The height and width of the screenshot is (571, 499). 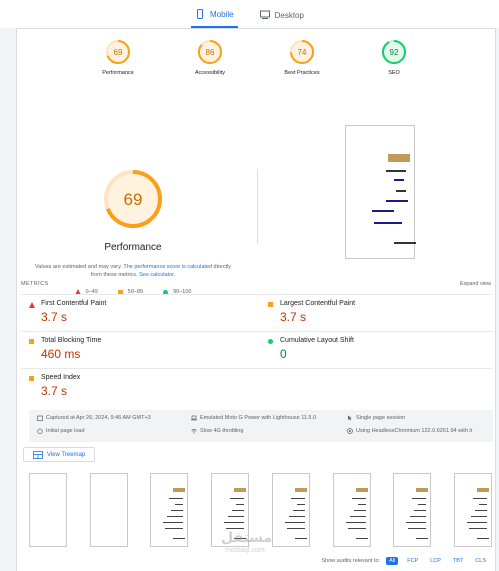 I want to click on triangle-icon, so click(x=32, y=305).